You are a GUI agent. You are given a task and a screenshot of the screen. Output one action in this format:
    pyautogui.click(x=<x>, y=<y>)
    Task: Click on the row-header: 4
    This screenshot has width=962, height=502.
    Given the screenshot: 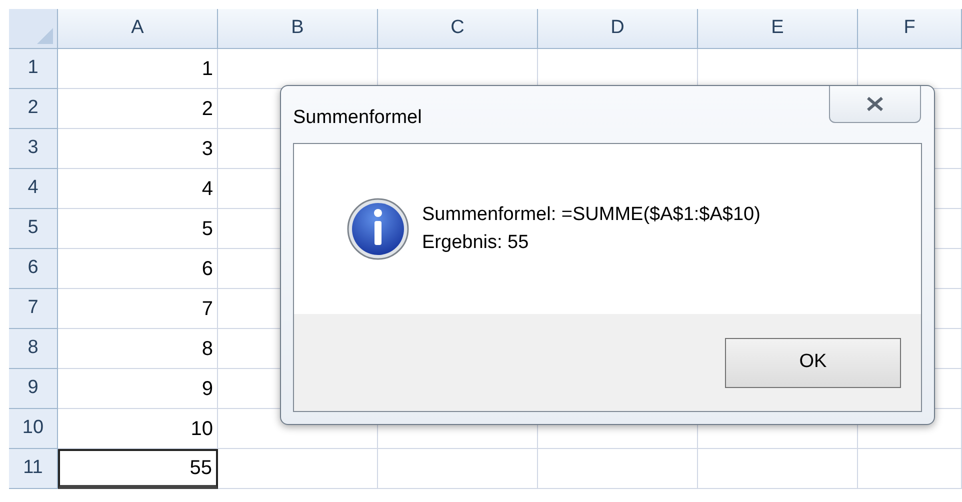 What is the action you would take?
    pyautogui.click(x=33, y=189)
    